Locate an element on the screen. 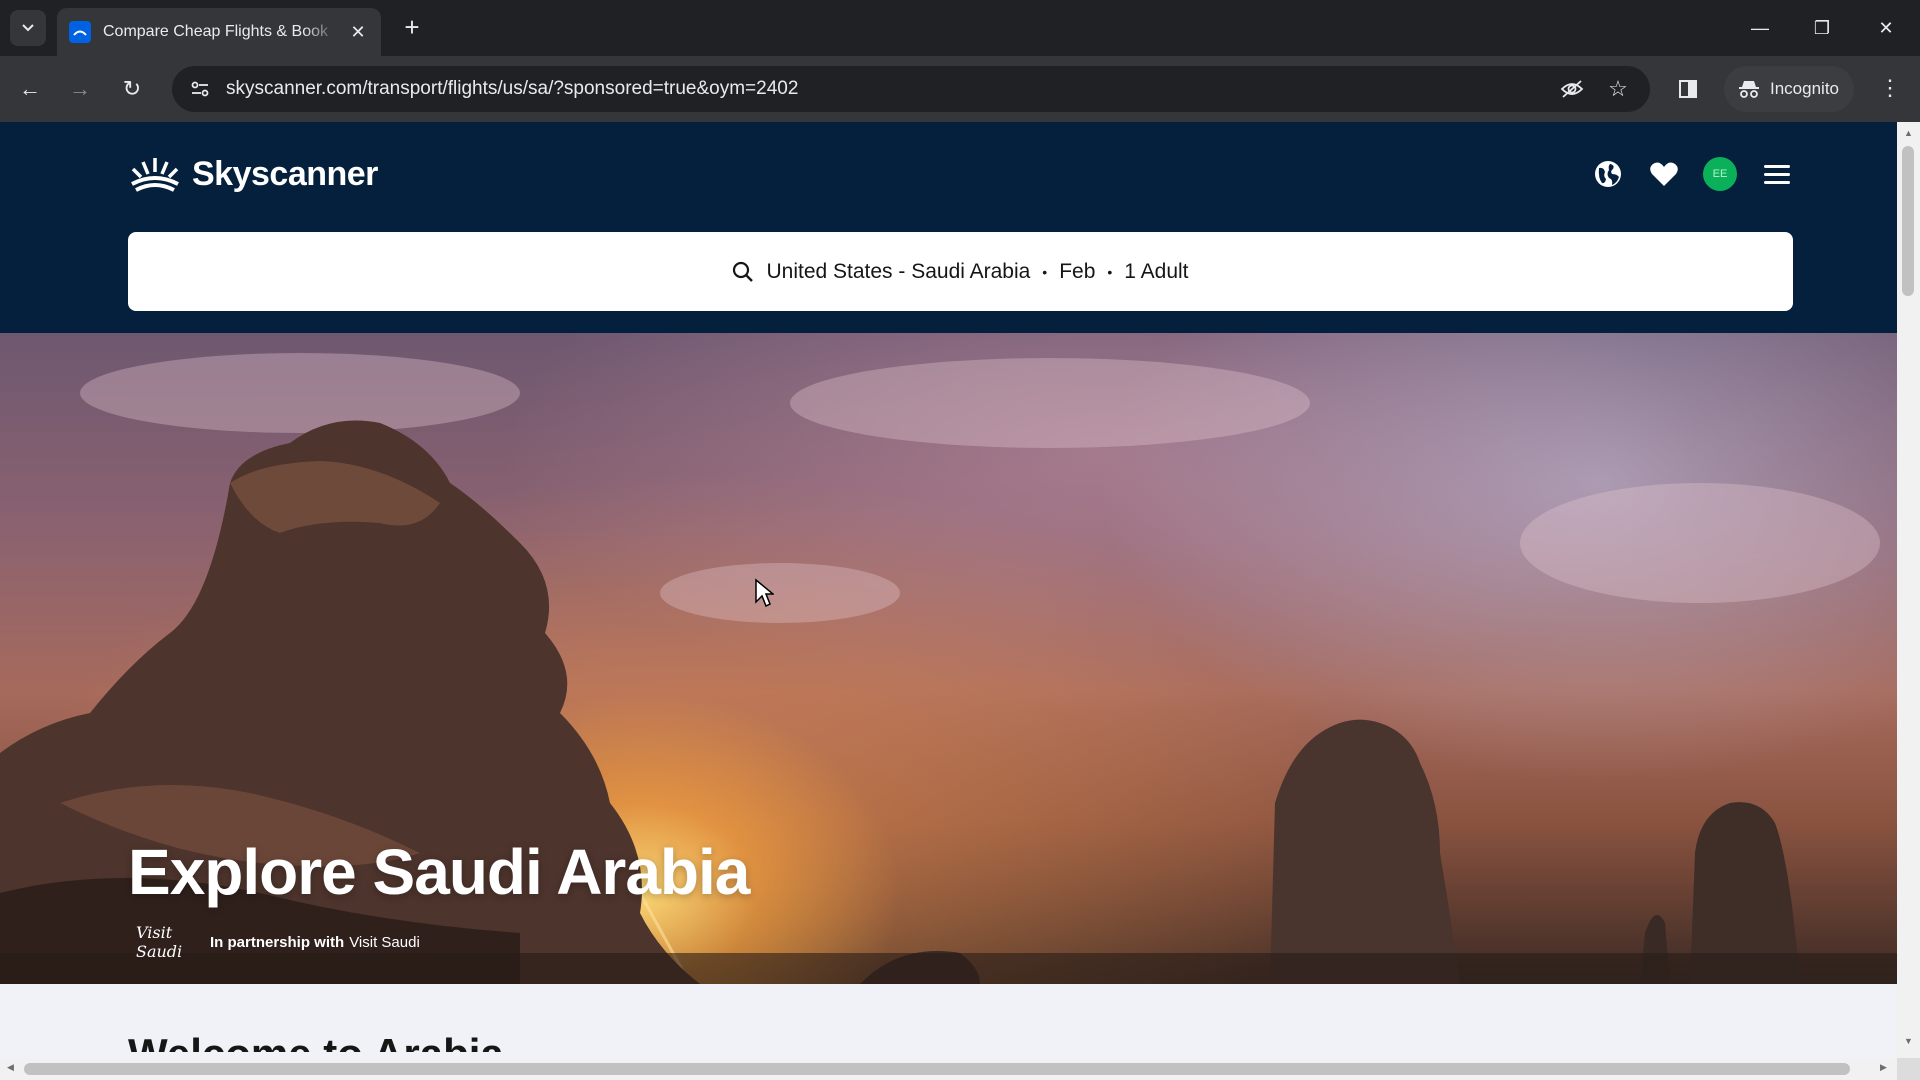  new-tab-button: + is located at coordinates (412, 28).